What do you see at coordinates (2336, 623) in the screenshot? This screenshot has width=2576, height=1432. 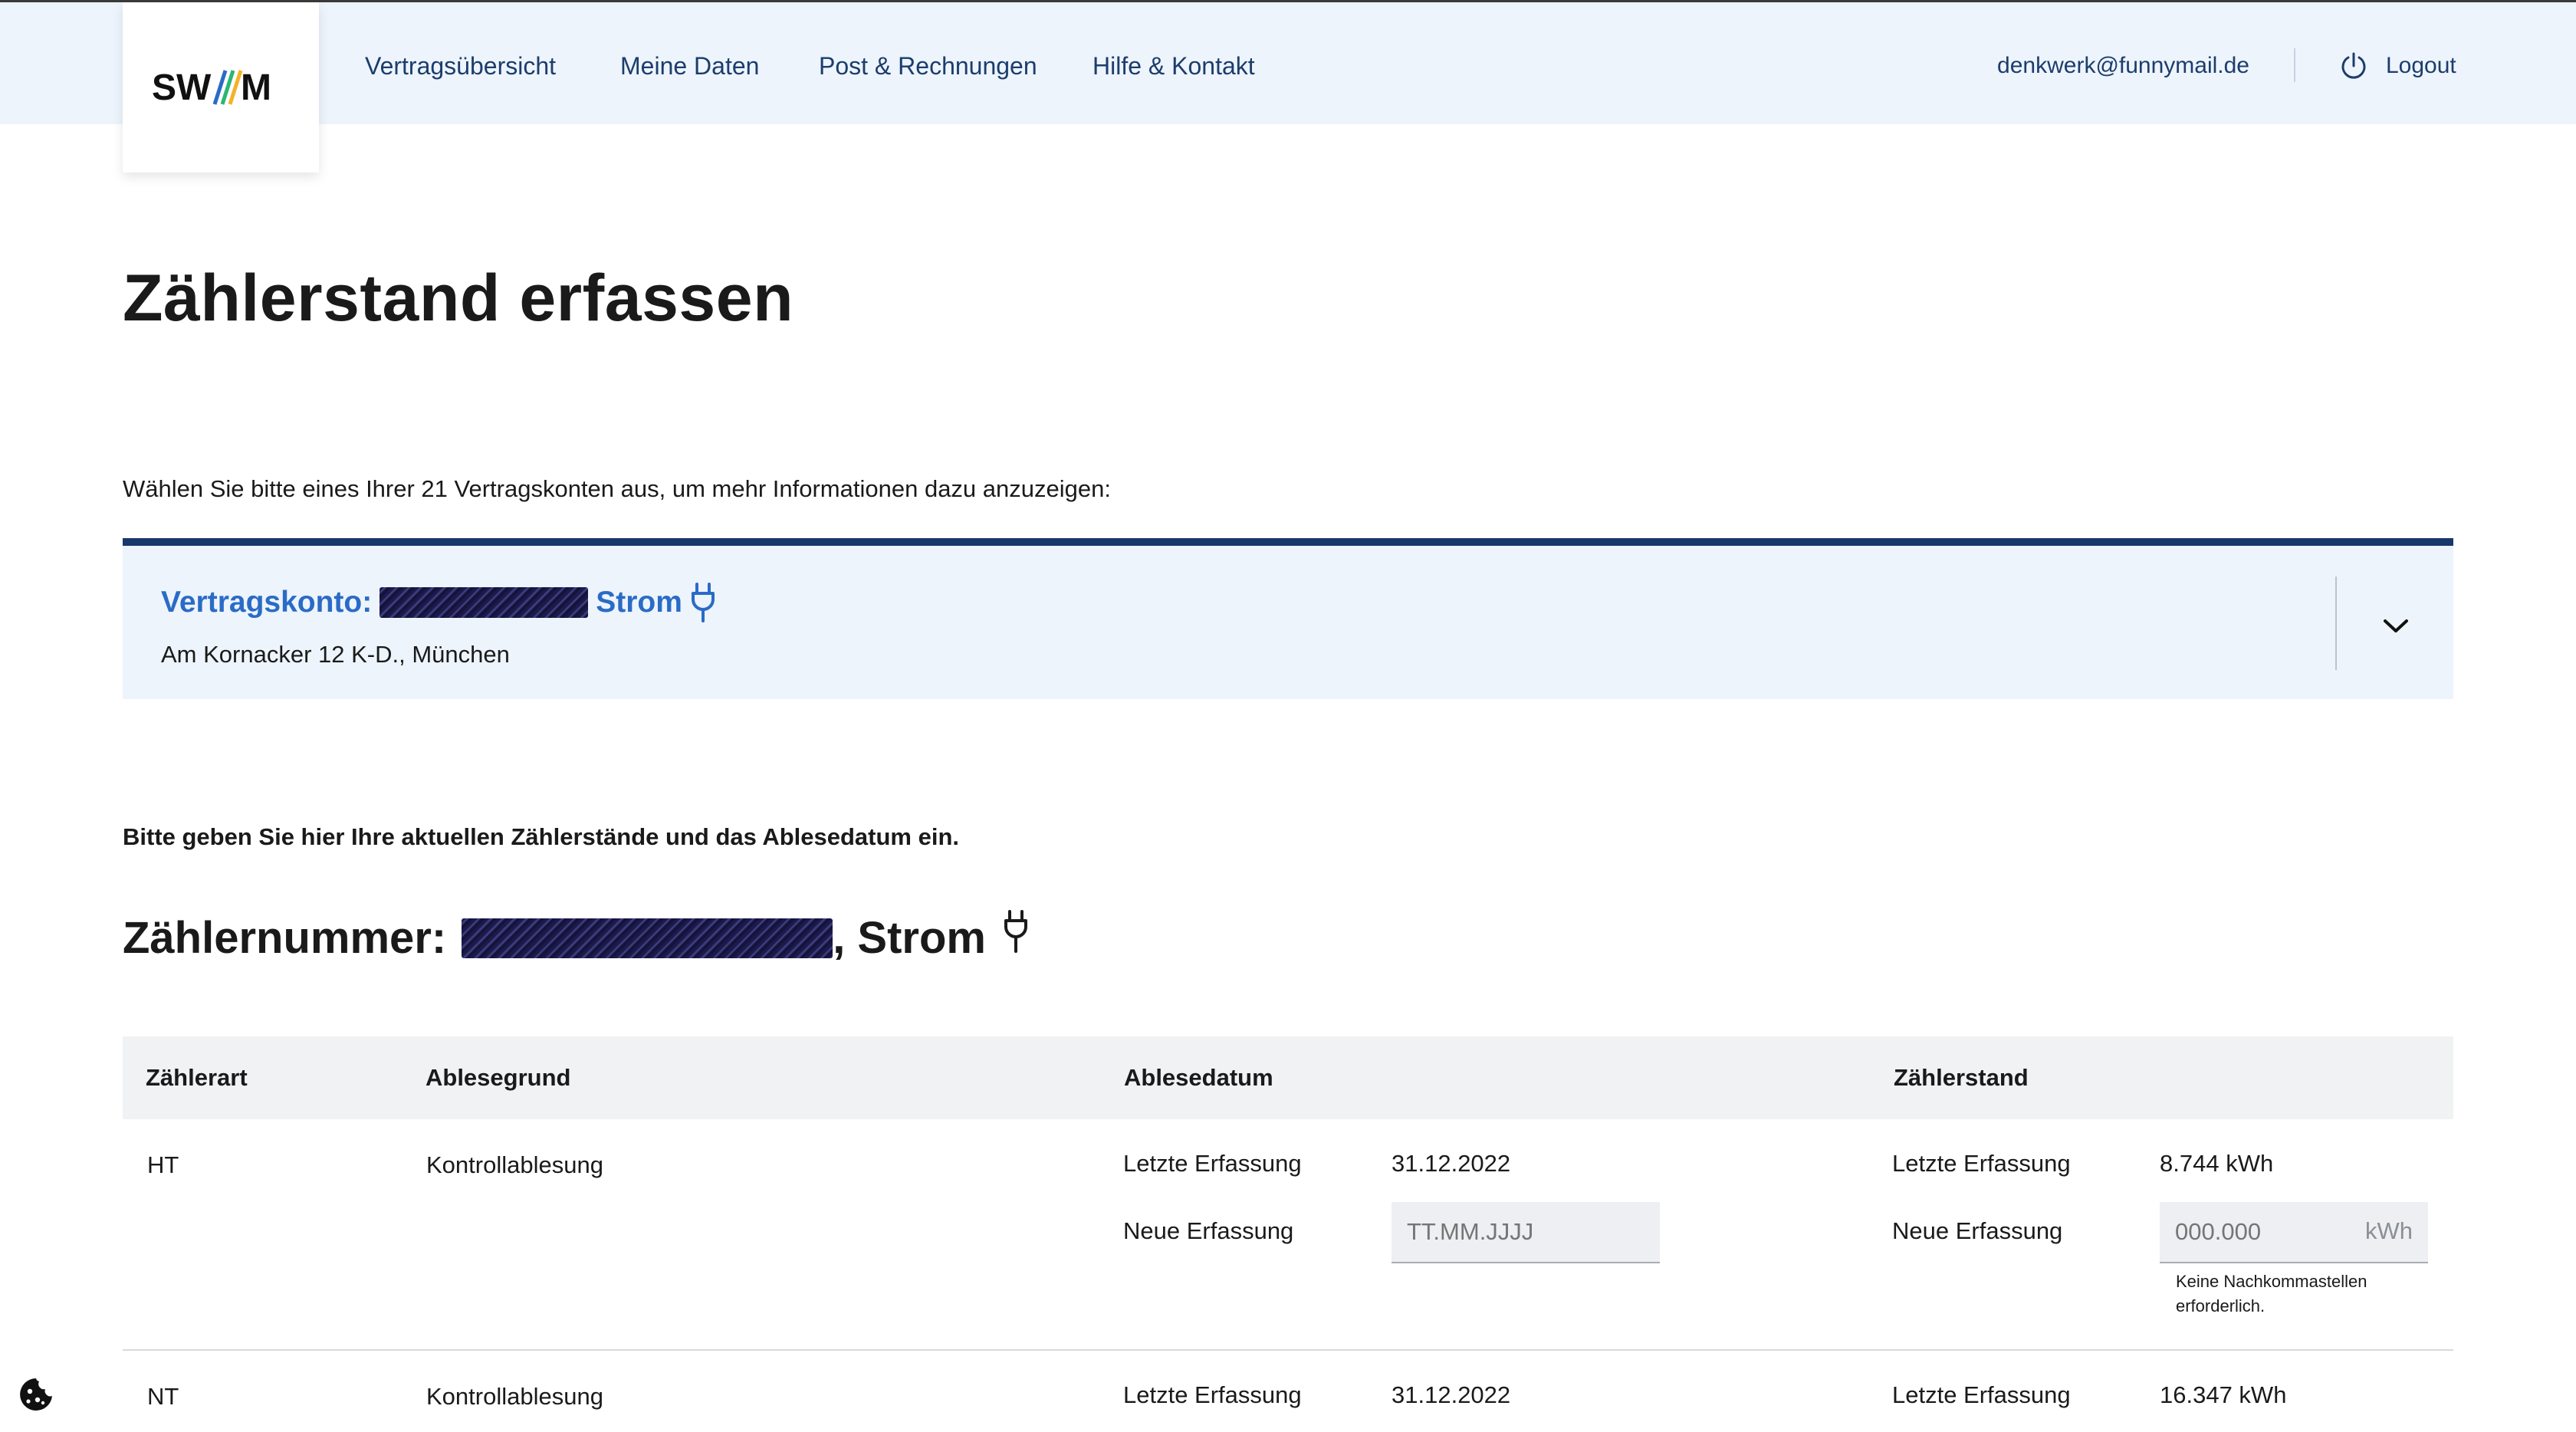 I see `panel-divider` at bounding box center [2336, 623].